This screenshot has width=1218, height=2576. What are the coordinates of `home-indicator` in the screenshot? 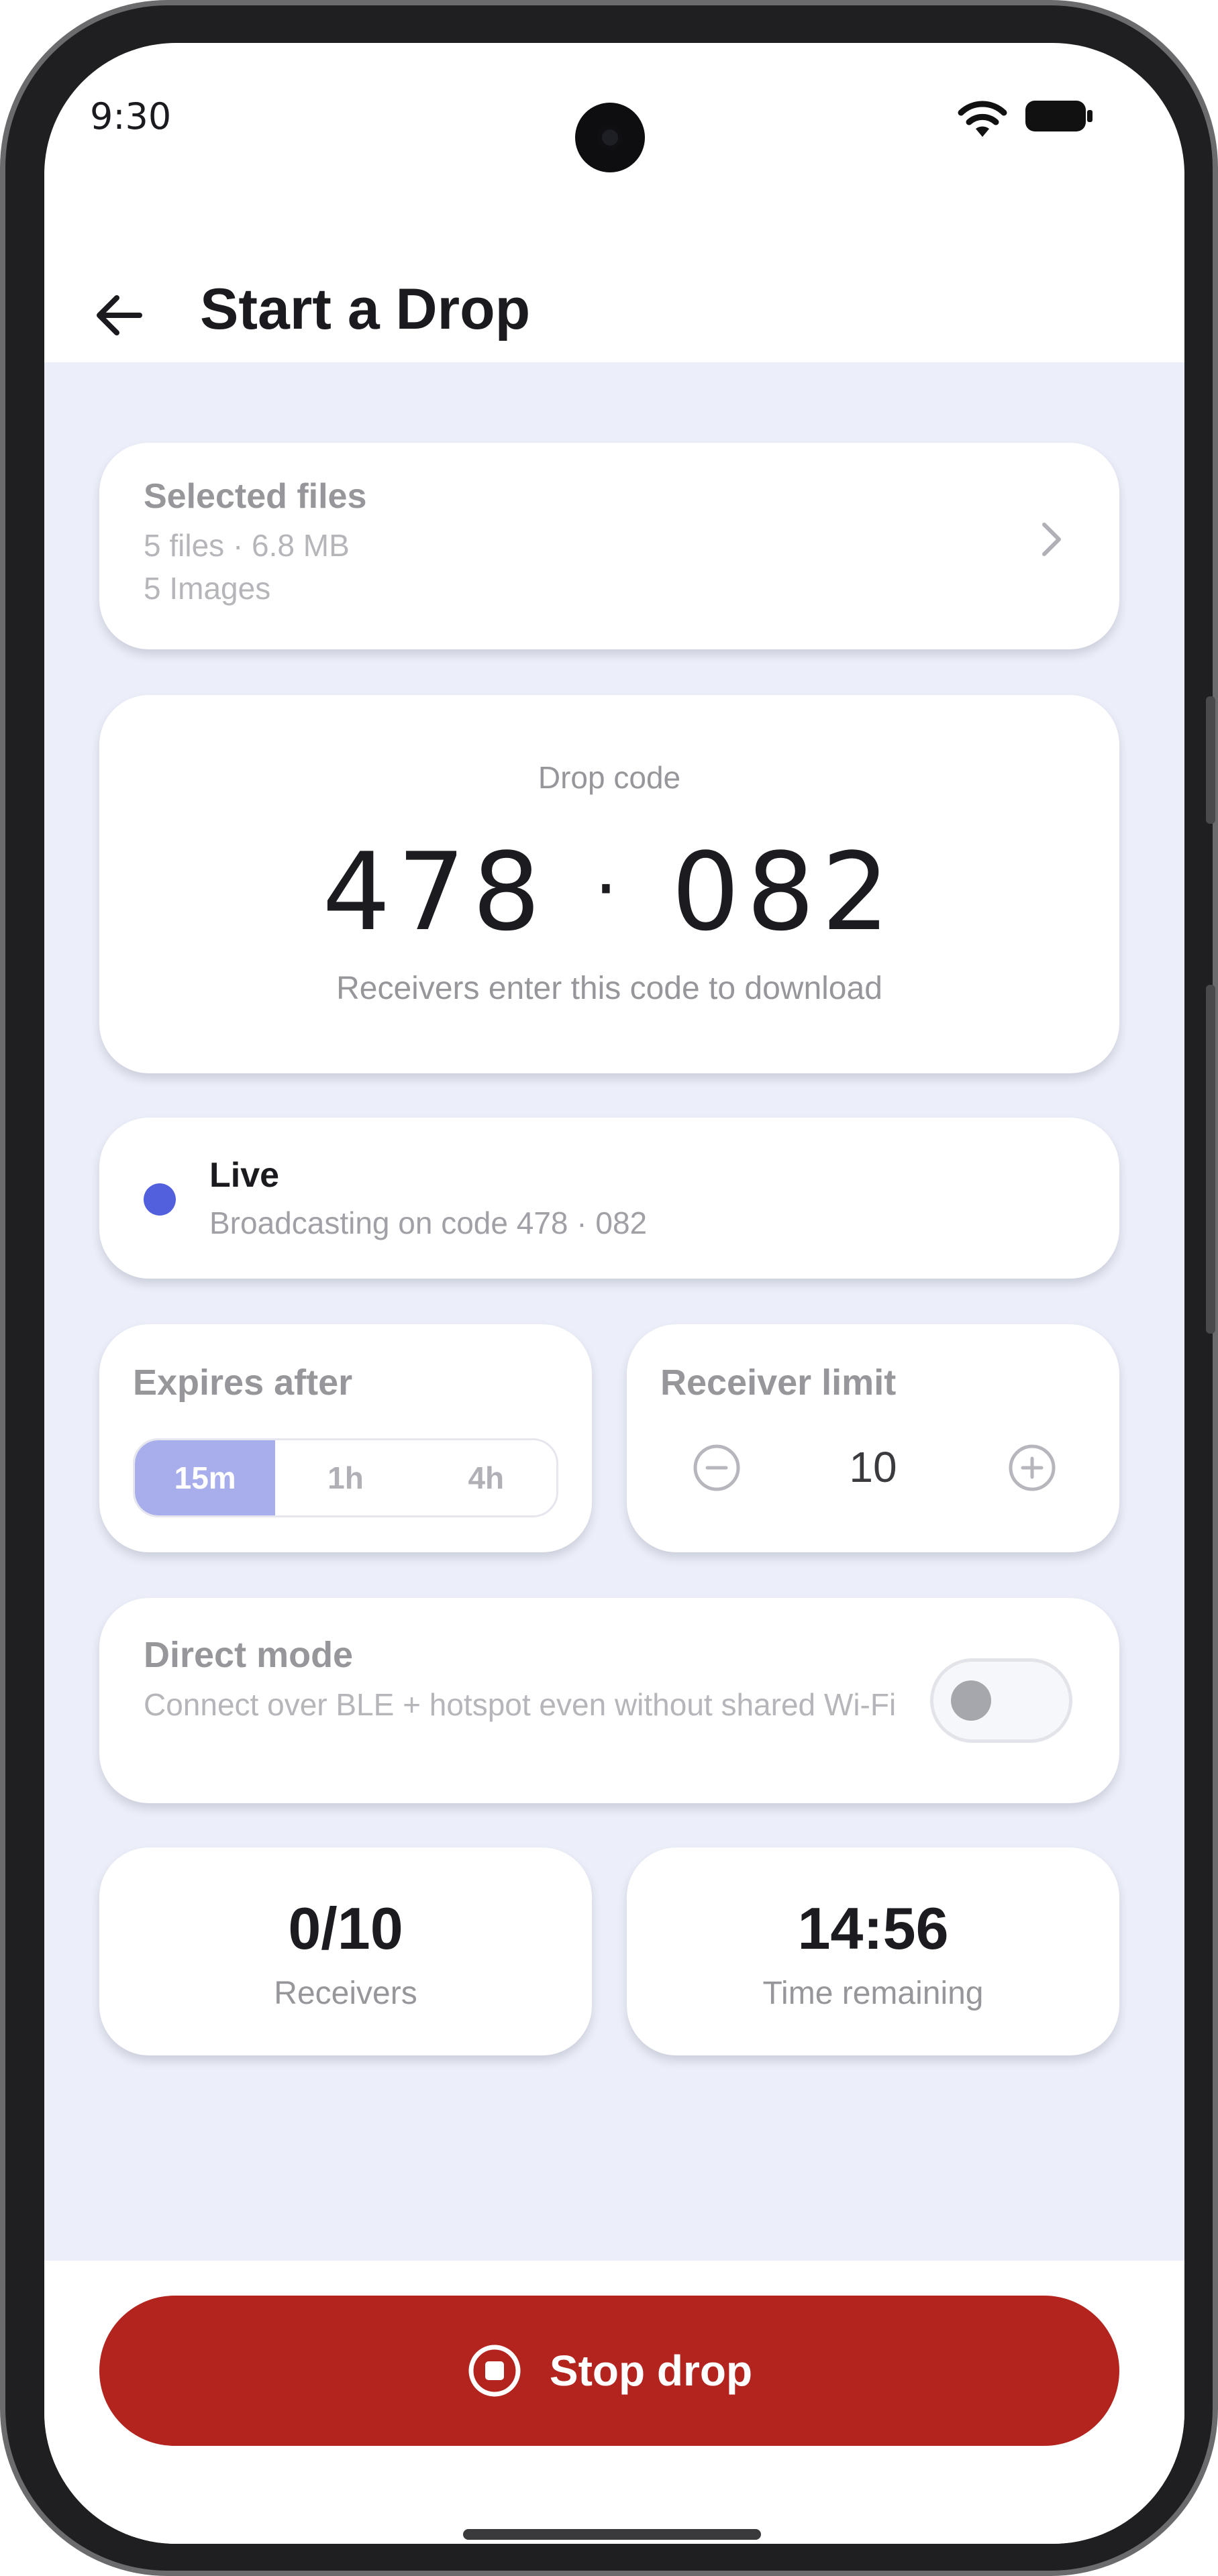 It's located at (612, 2534).